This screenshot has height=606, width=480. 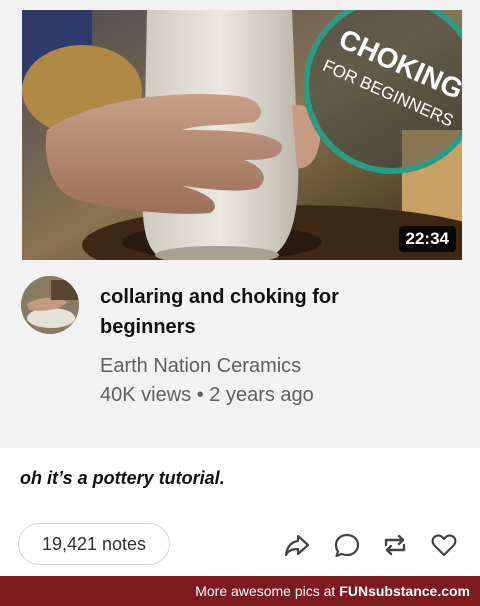 What do you see at coordinates (297, 545) in the screenshot?
I see `share-icon` at bounding box center [297, 545].